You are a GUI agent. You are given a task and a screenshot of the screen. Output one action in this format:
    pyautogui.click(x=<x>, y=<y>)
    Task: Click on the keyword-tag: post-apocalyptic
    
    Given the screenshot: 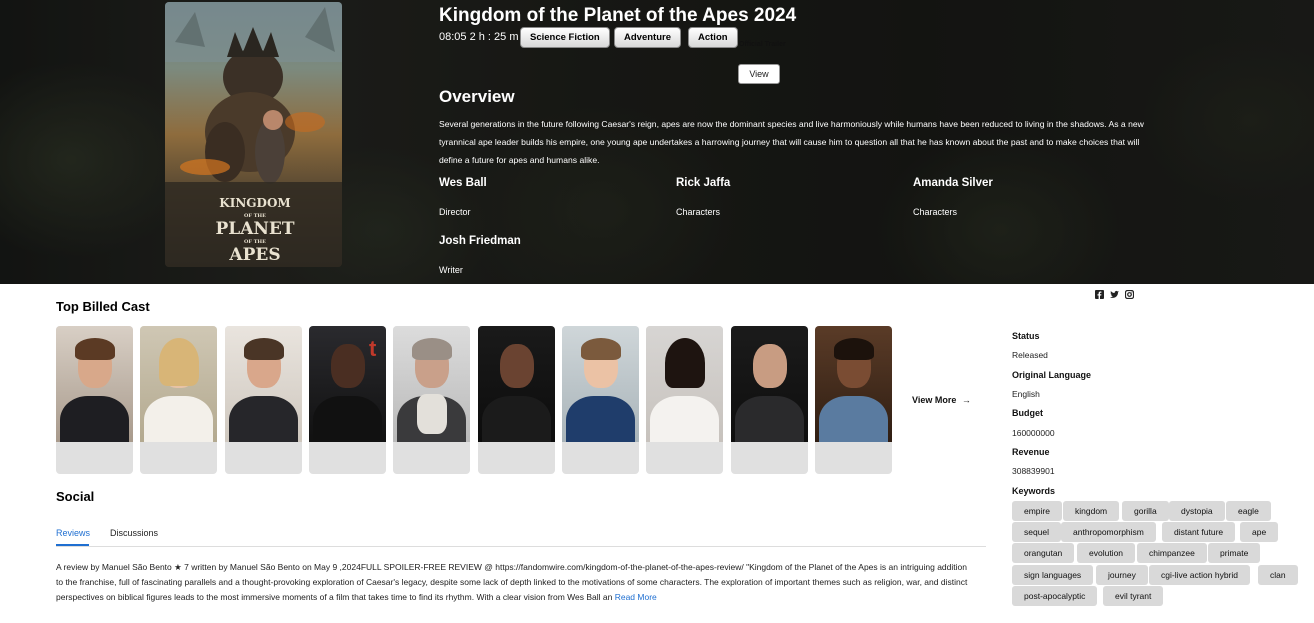 What is the action you would take?
    pyautogui.click(x=1055, y=596)
    